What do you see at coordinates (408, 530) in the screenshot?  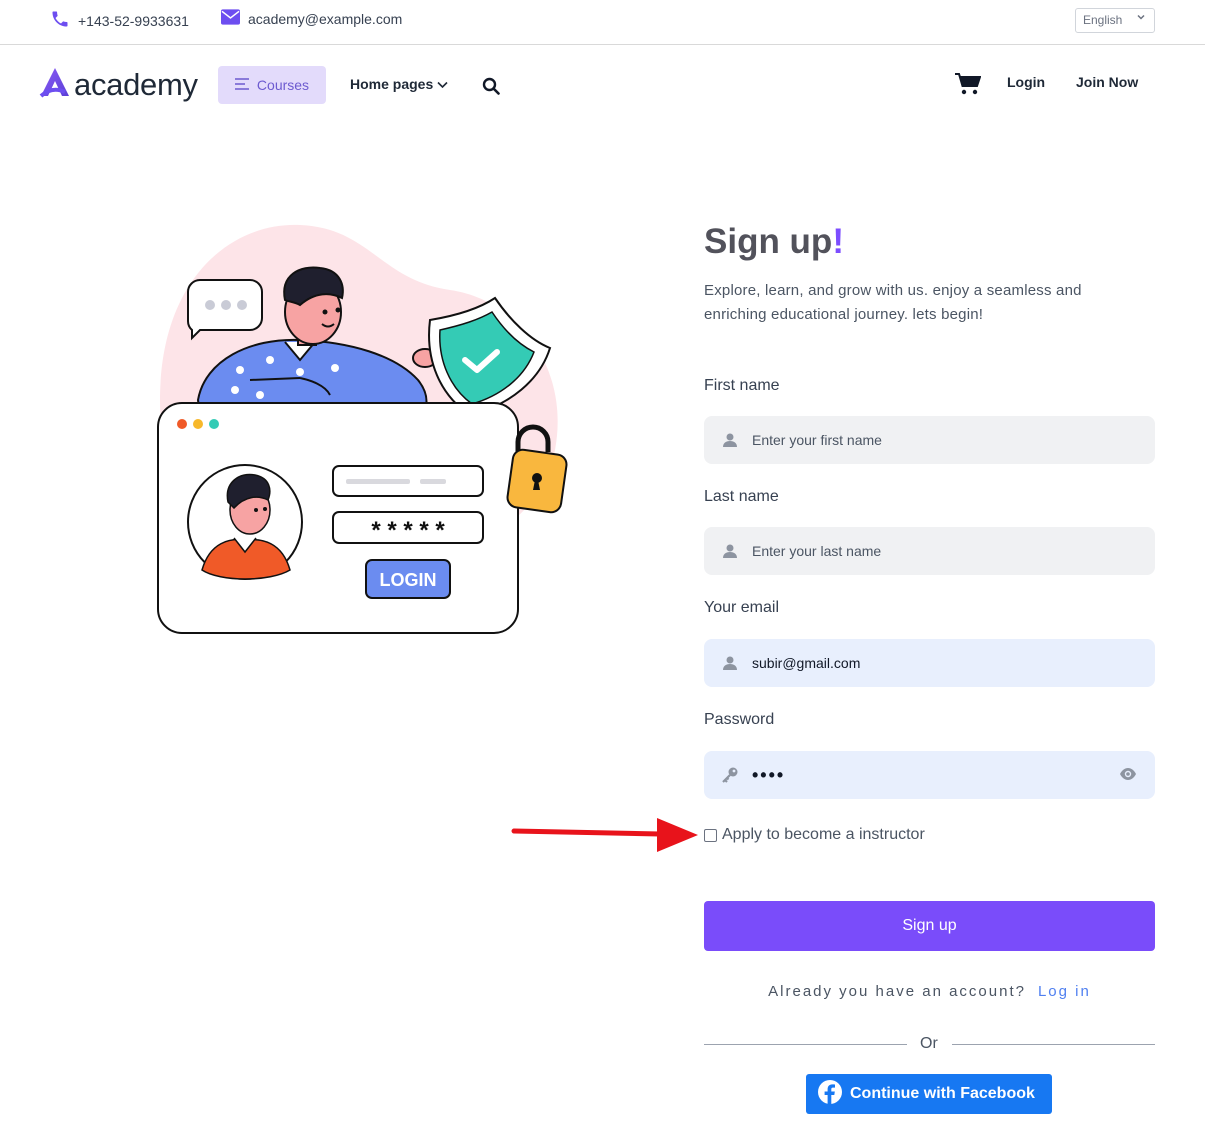 I see `illustration-password-mask: * * * * *` at bounding box center [408, 530].